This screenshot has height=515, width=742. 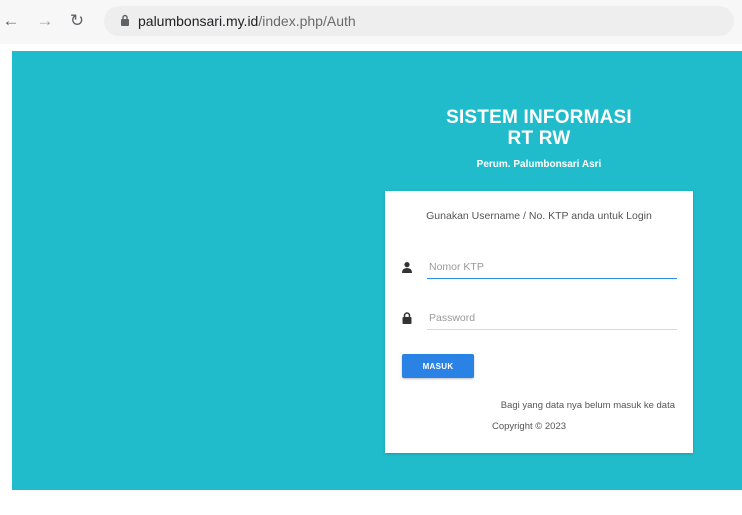 I want to click on username-row, so click(x=539, y=268).